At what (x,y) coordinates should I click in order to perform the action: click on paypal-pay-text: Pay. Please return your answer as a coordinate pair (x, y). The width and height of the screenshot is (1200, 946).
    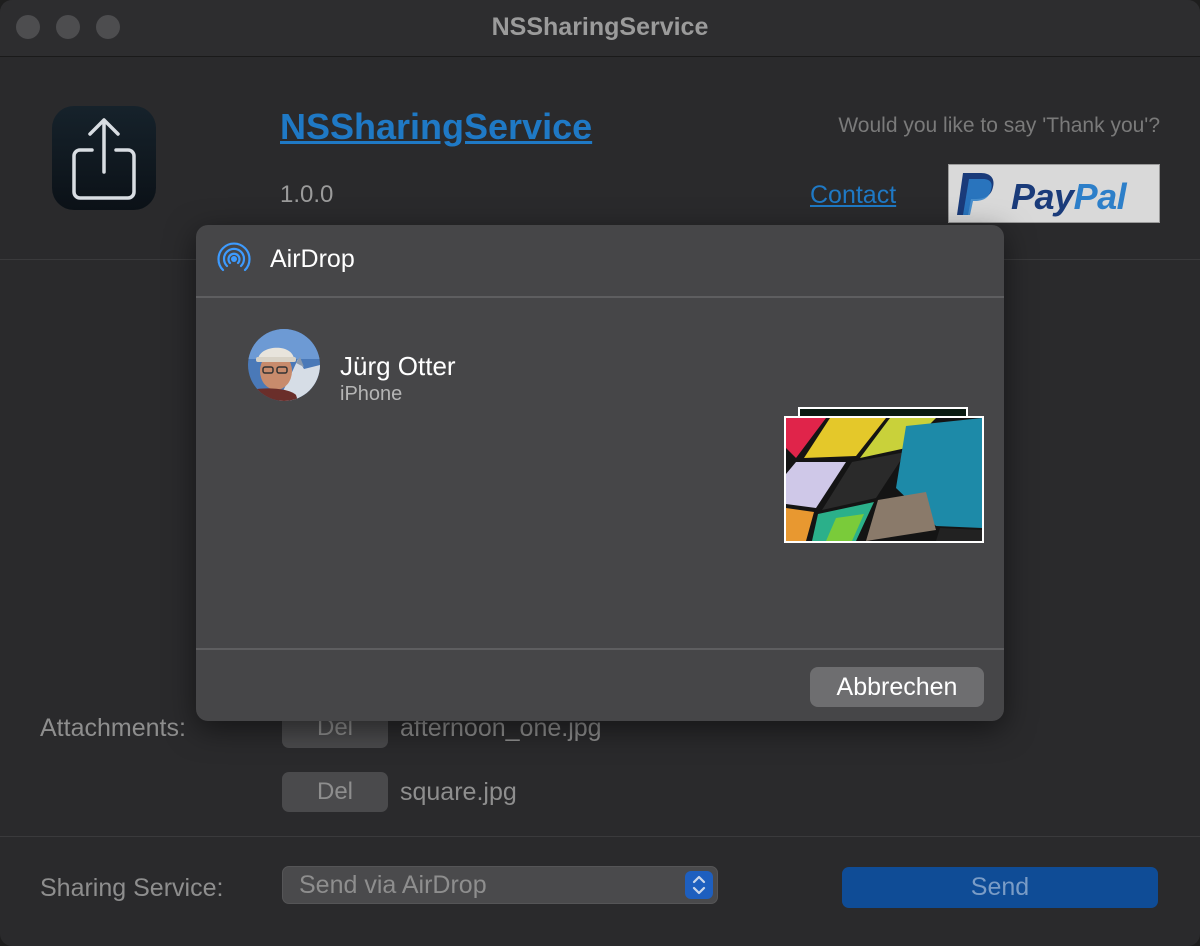
    Looking at the image, I should click on (1042, 196).